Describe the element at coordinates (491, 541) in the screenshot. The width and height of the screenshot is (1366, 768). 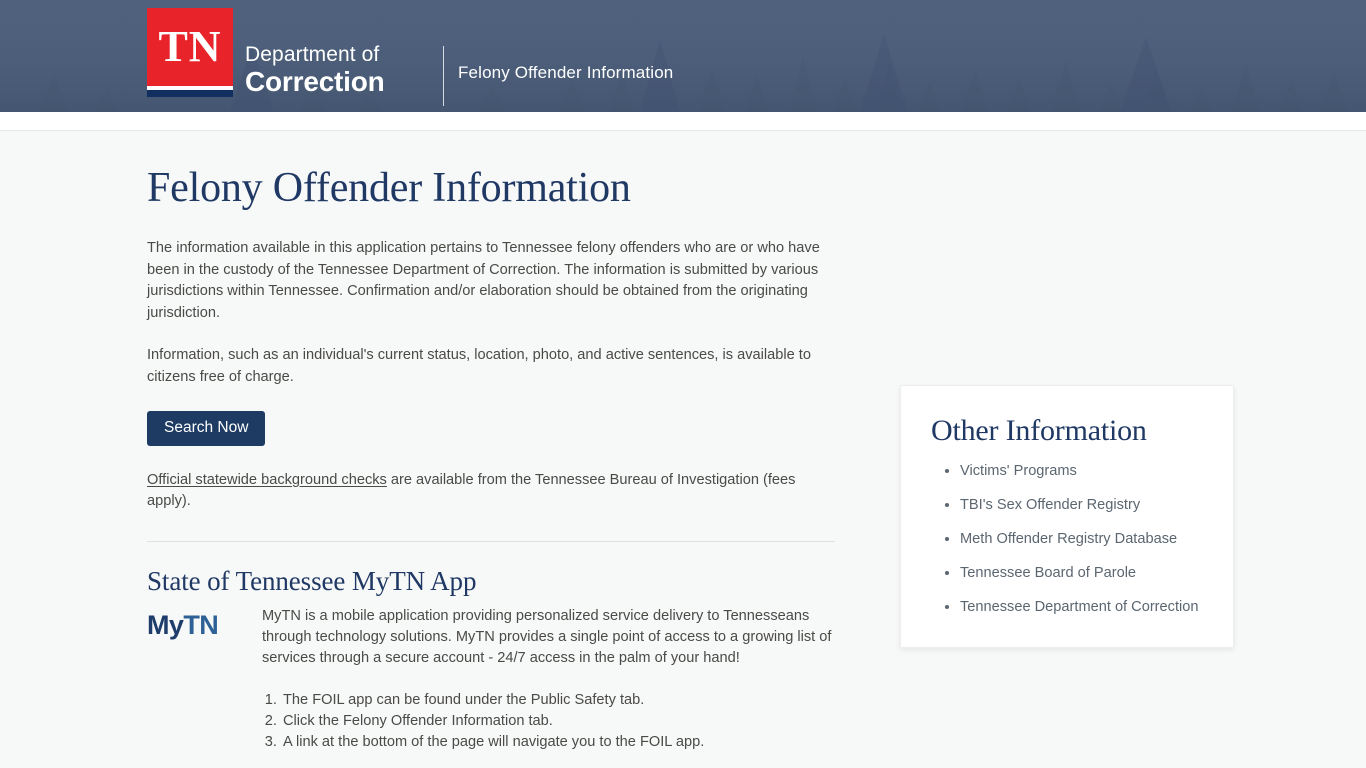
I see `section-divider` at that location.